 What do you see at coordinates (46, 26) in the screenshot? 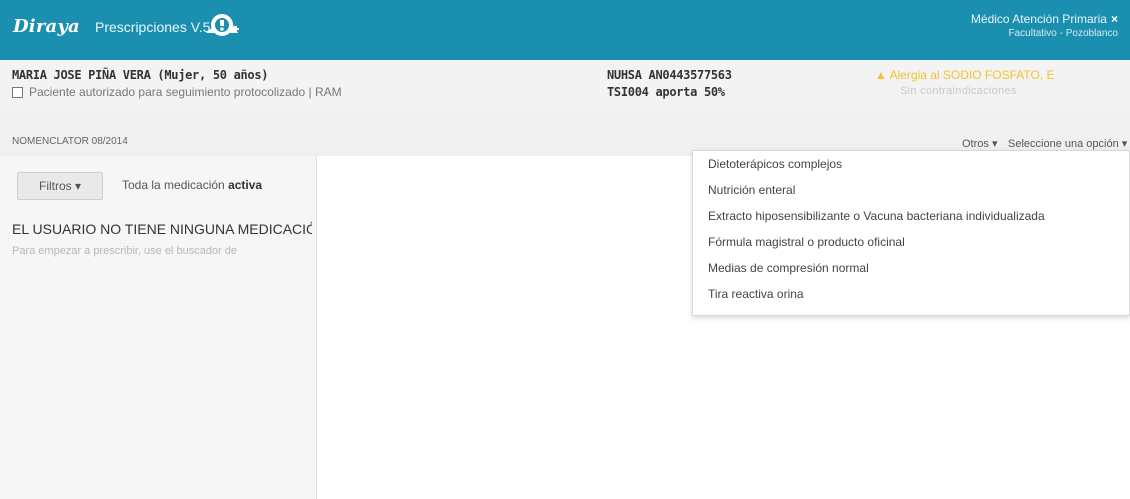
I see `diraya-logo: Diraya` at bounding box center [46, 26].